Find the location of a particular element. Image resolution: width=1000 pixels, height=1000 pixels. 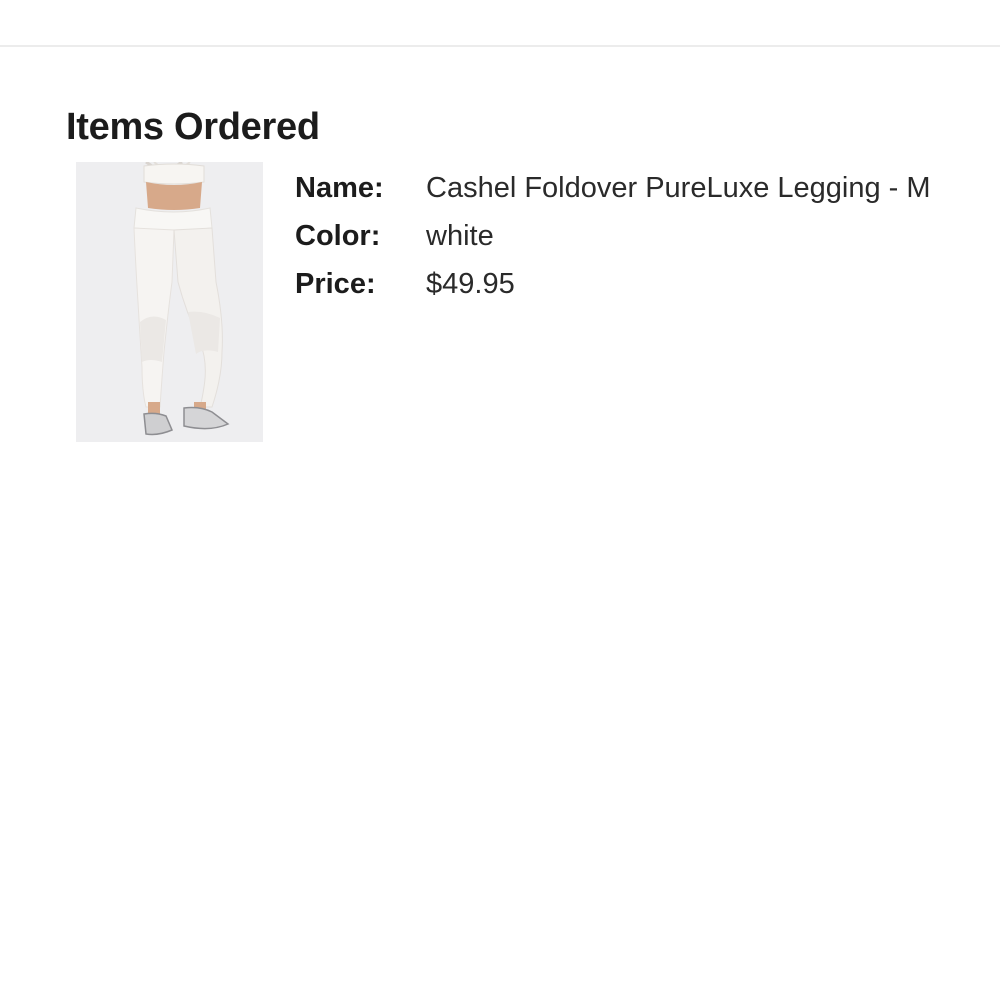

product-photo-leggings-icon is located at coordinates (169, 302).